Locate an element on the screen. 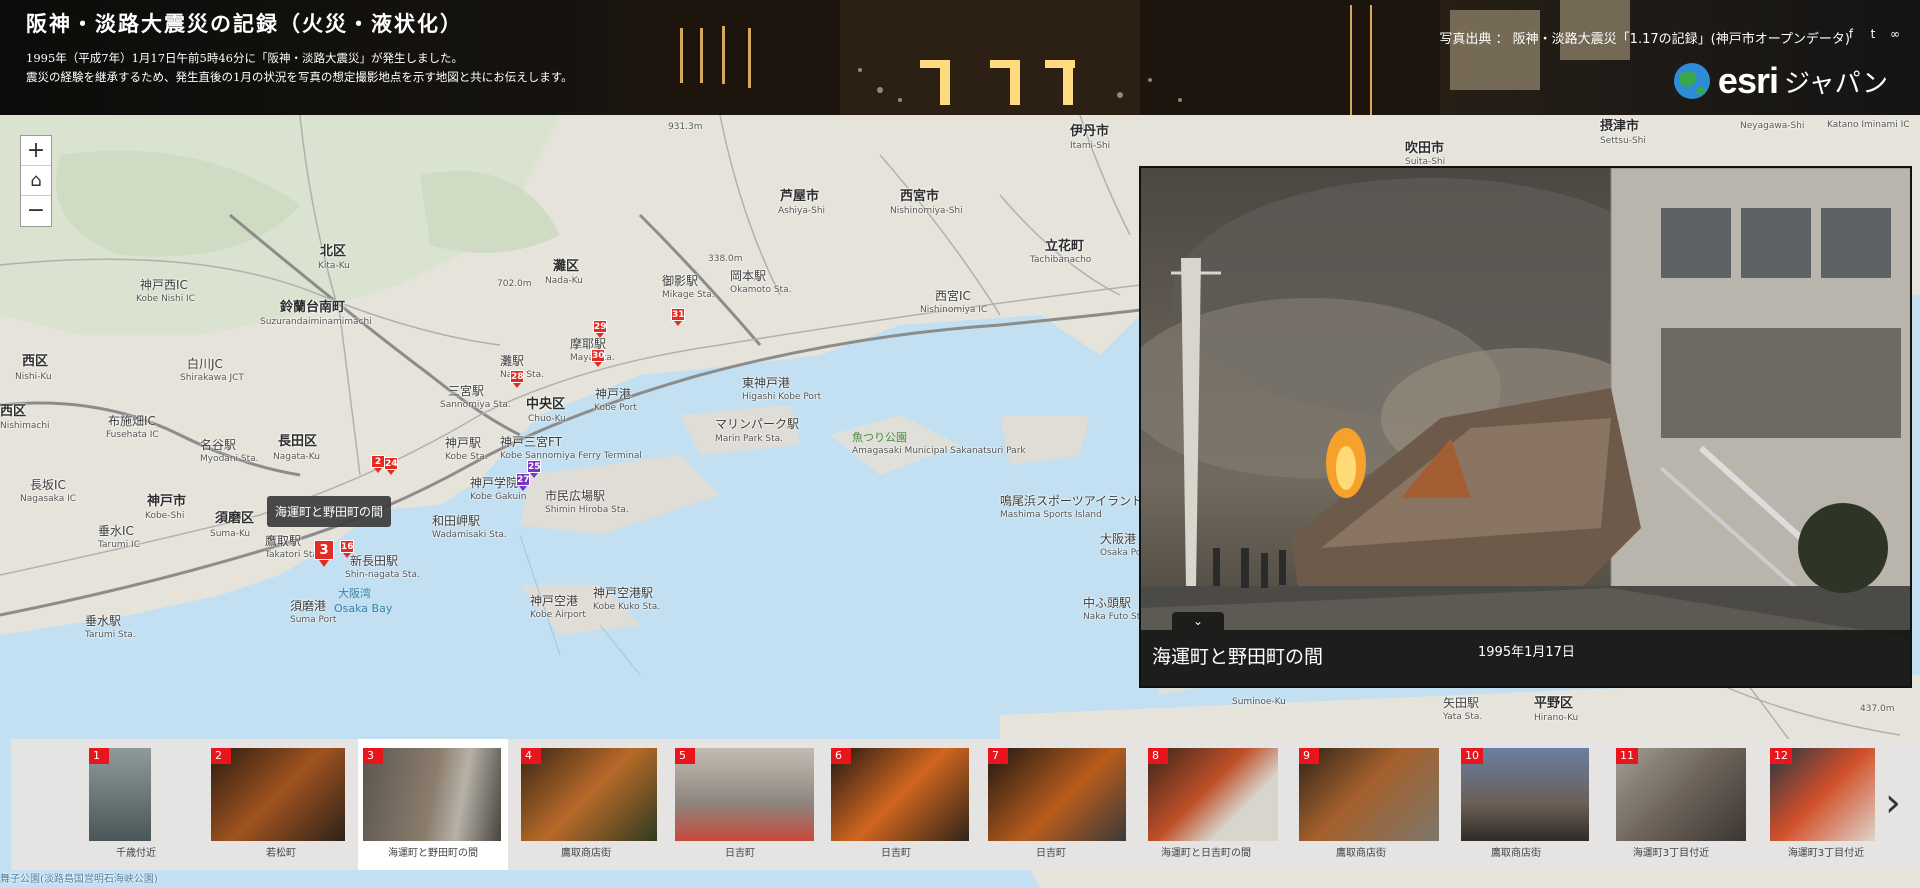 Image resolution: width=1920 pixels, height=888 pixels. twitter-icon: t is located at coordinates (1873, 34).